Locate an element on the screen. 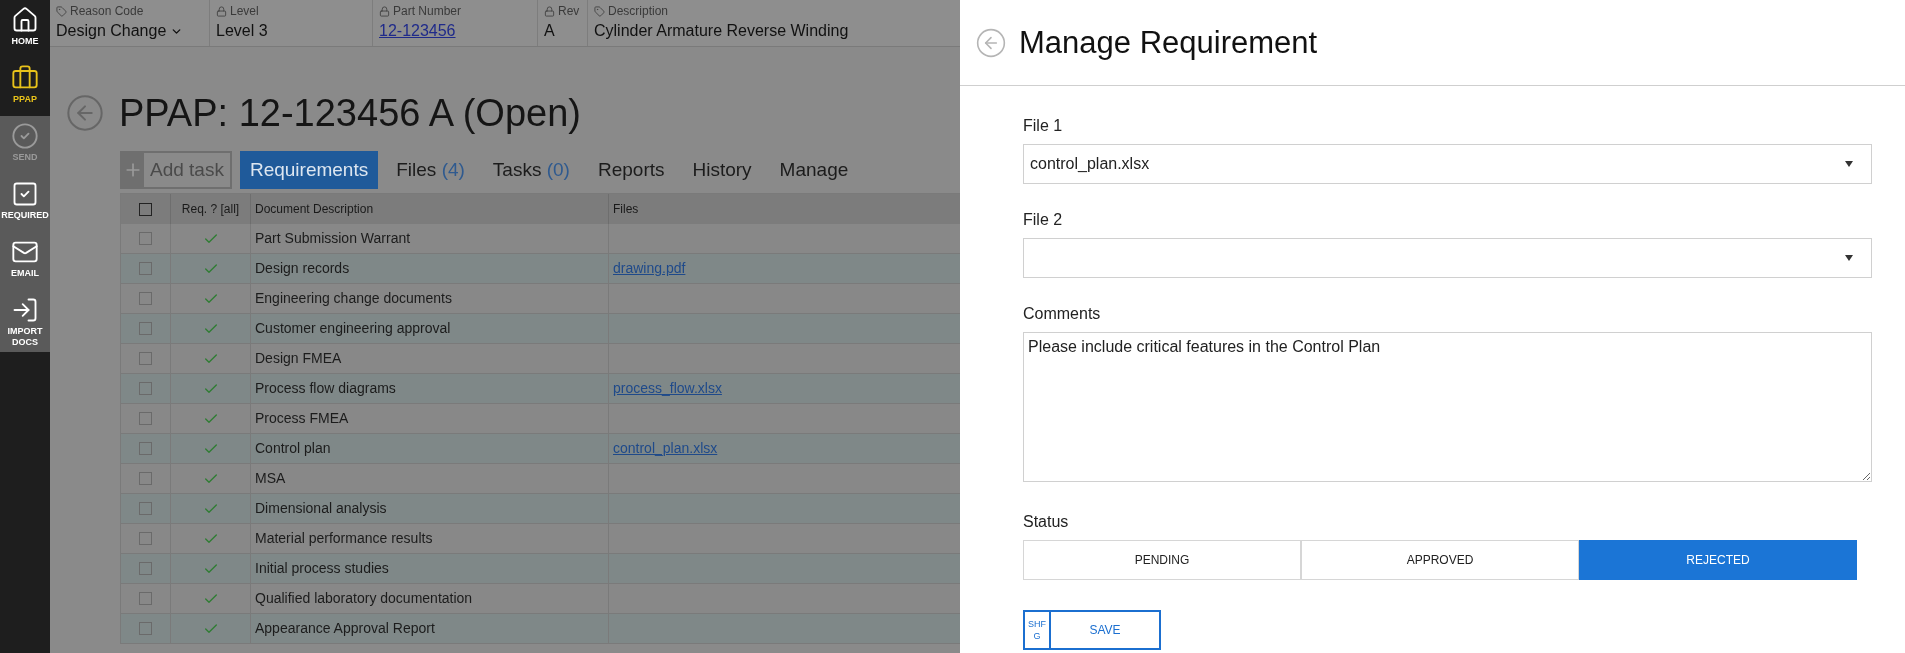  select-all-checkbox is located at coordinates (145, 209).